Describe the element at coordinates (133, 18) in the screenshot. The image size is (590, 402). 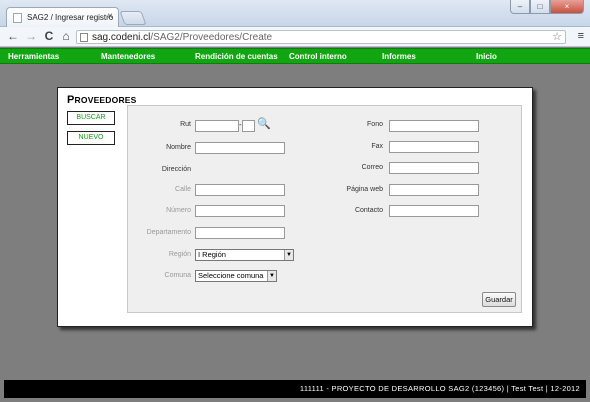
I see `new-tab-button` at that location.